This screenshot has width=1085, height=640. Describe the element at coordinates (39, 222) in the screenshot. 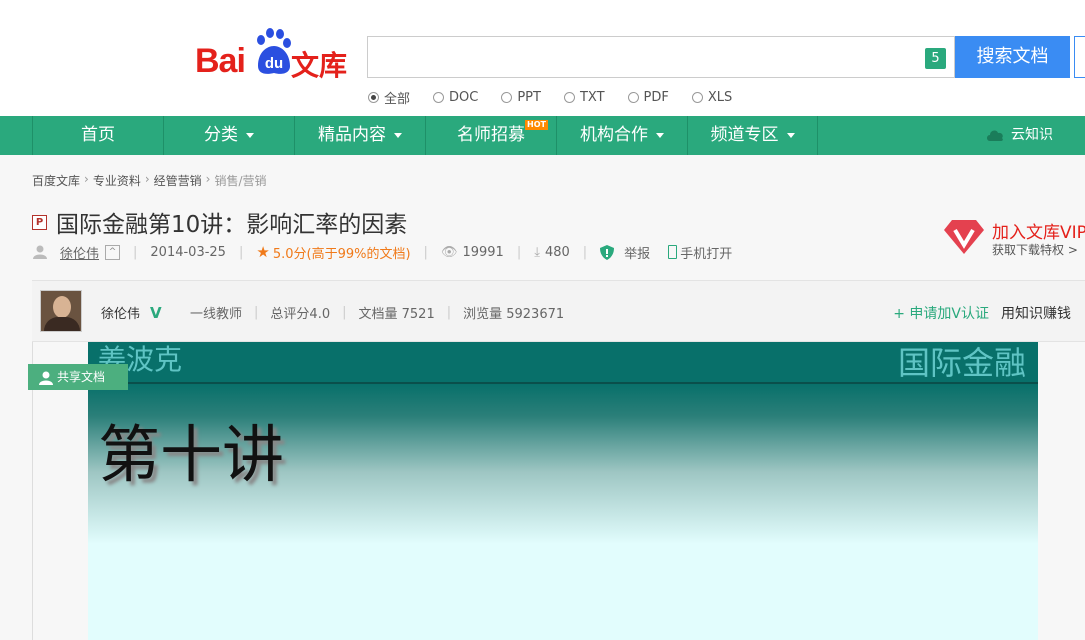

I see `ppt-file-icon: P` at that location.